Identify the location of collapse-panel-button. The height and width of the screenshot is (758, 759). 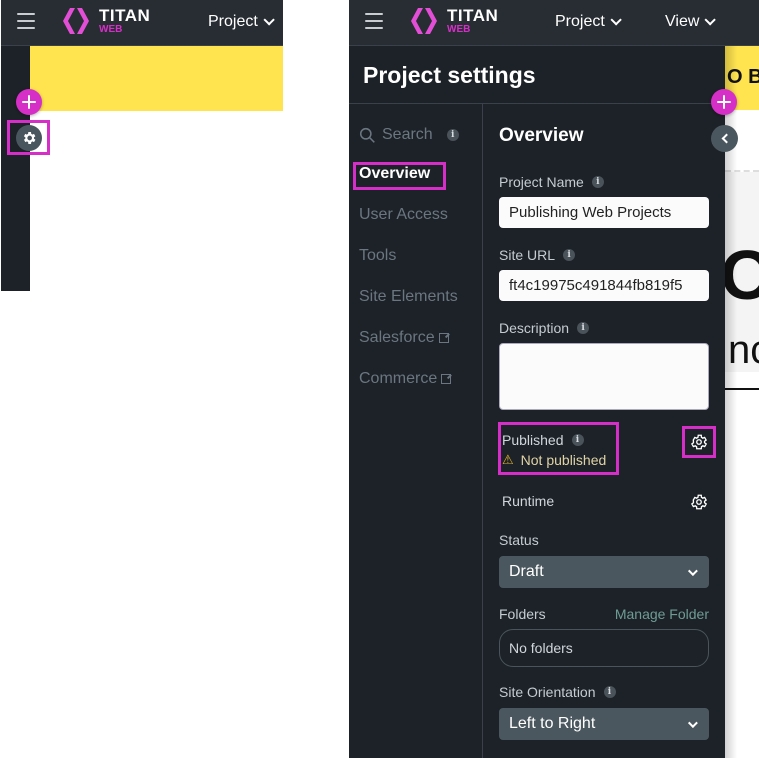
(724, 138).